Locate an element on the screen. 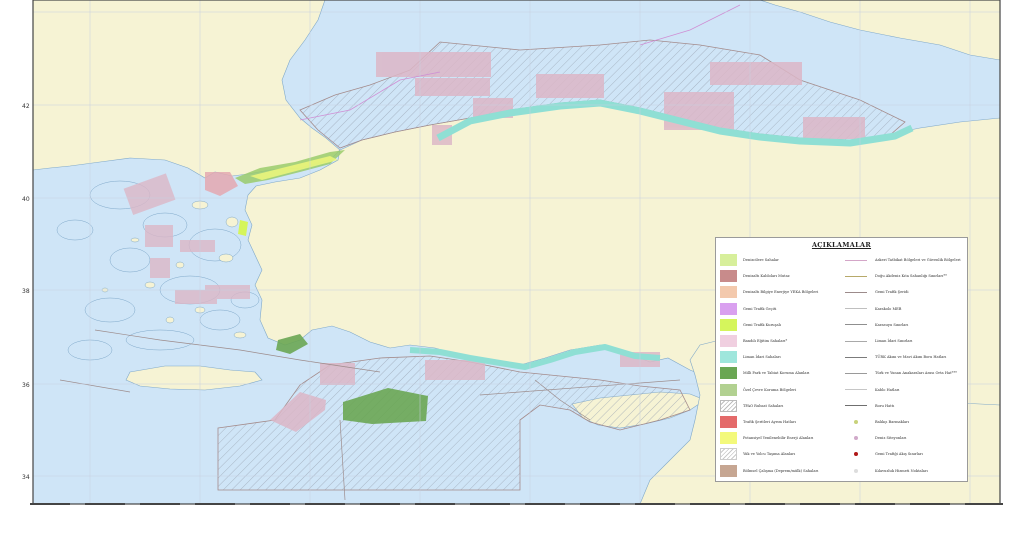 Image resolution: width=1024 pixels, height=535 pixels. legend-label: Bandılı Eğitim Sahaları* is located at coordinates (765, 341).